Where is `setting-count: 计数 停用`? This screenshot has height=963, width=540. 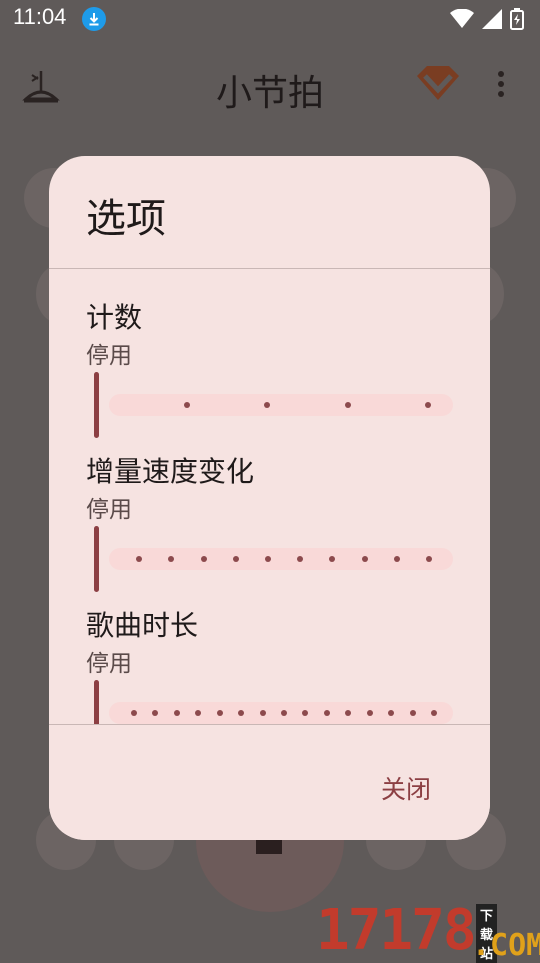 setting-count: 计数 停用 is located at coordinates (269, 371).